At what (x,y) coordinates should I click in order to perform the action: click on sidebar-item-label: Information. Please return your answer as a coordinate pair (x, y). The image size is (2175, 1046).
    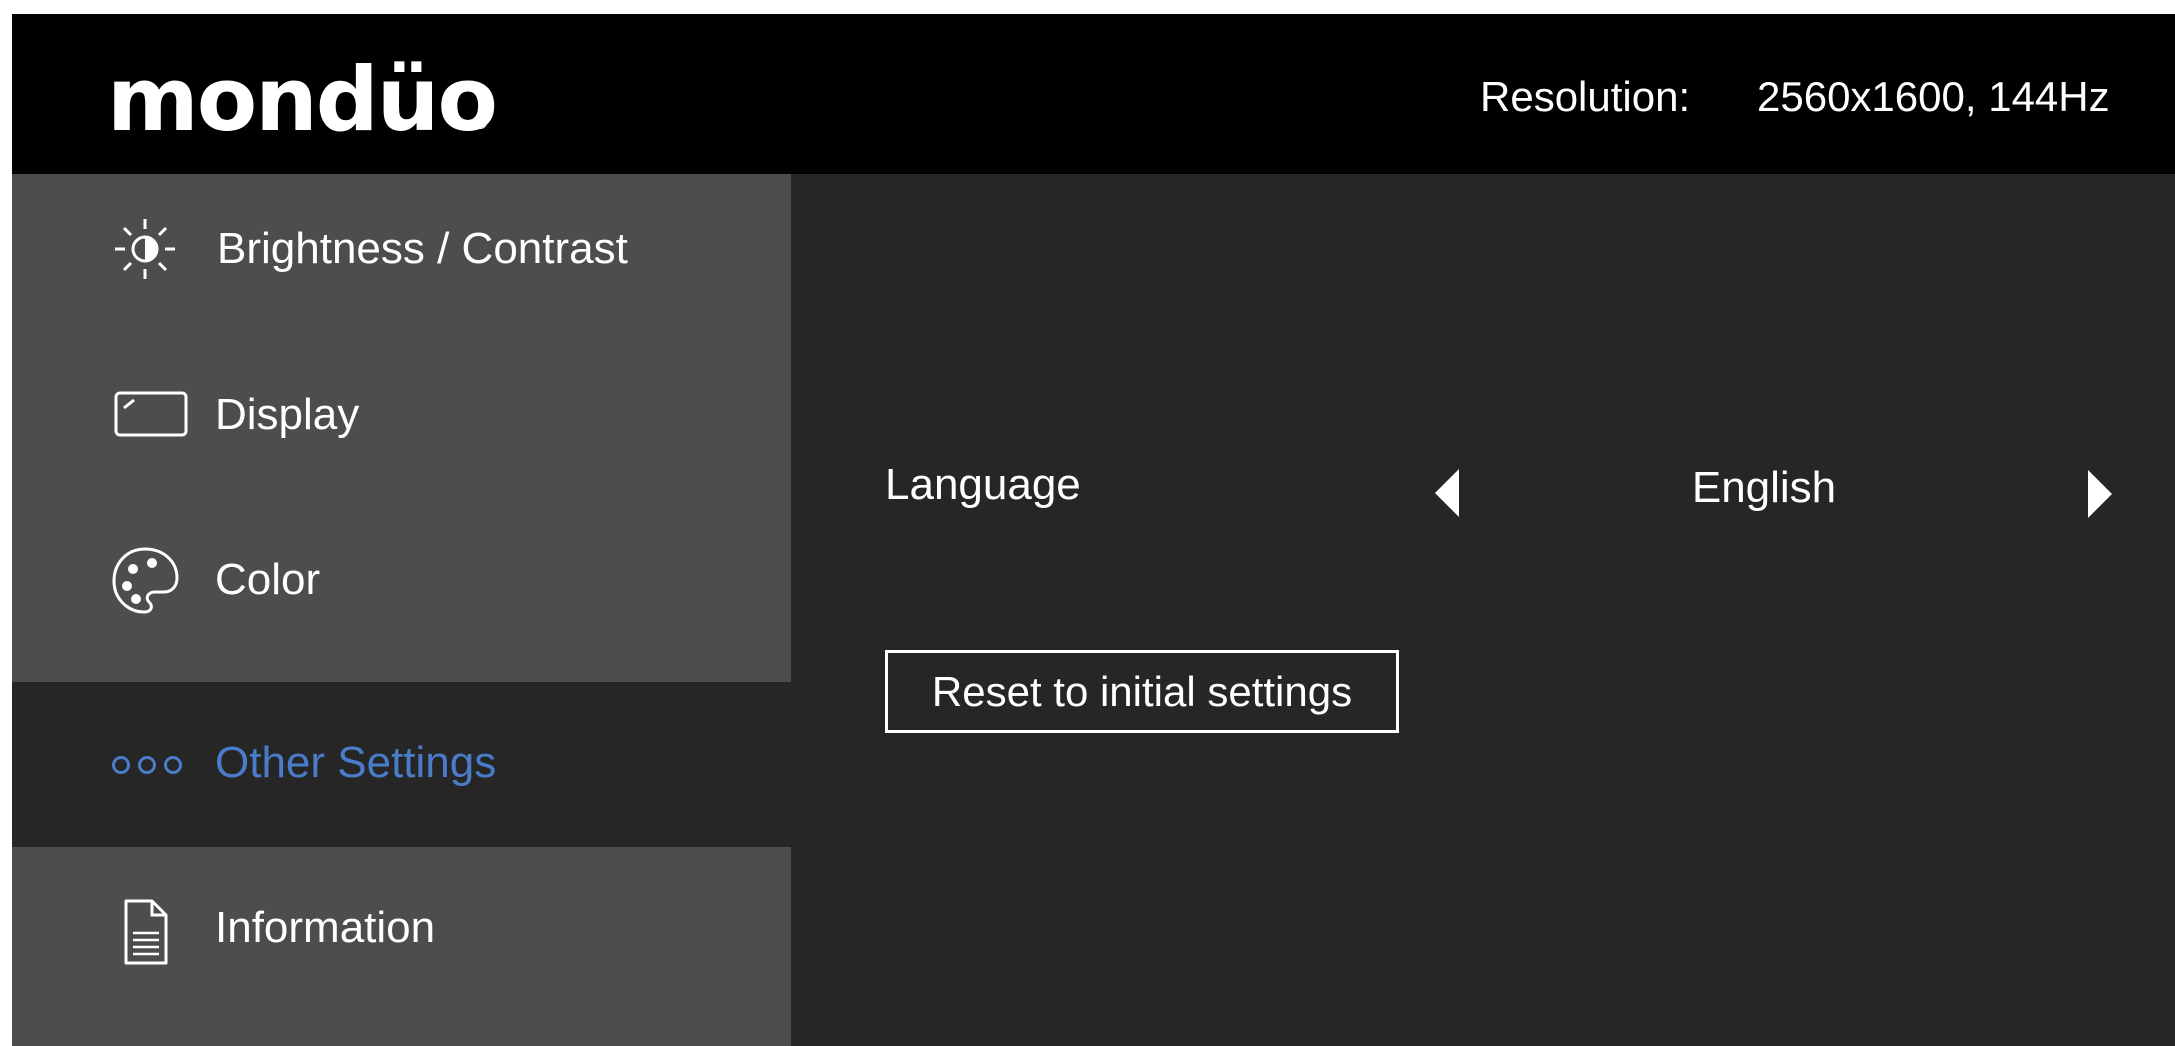
    Looking at the image, I should click on (325, 927).